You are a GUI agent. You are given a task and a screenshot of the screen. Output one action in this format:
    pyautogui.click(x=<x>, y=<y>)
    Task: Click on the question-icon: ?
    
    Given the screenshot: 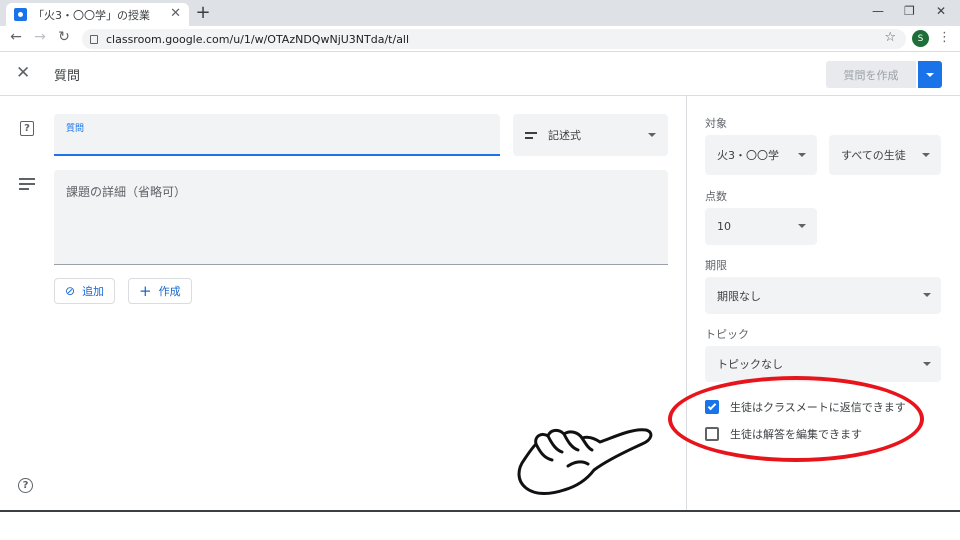 What is the action you would take?
    pyautogui.click(x=27, y=128)
    